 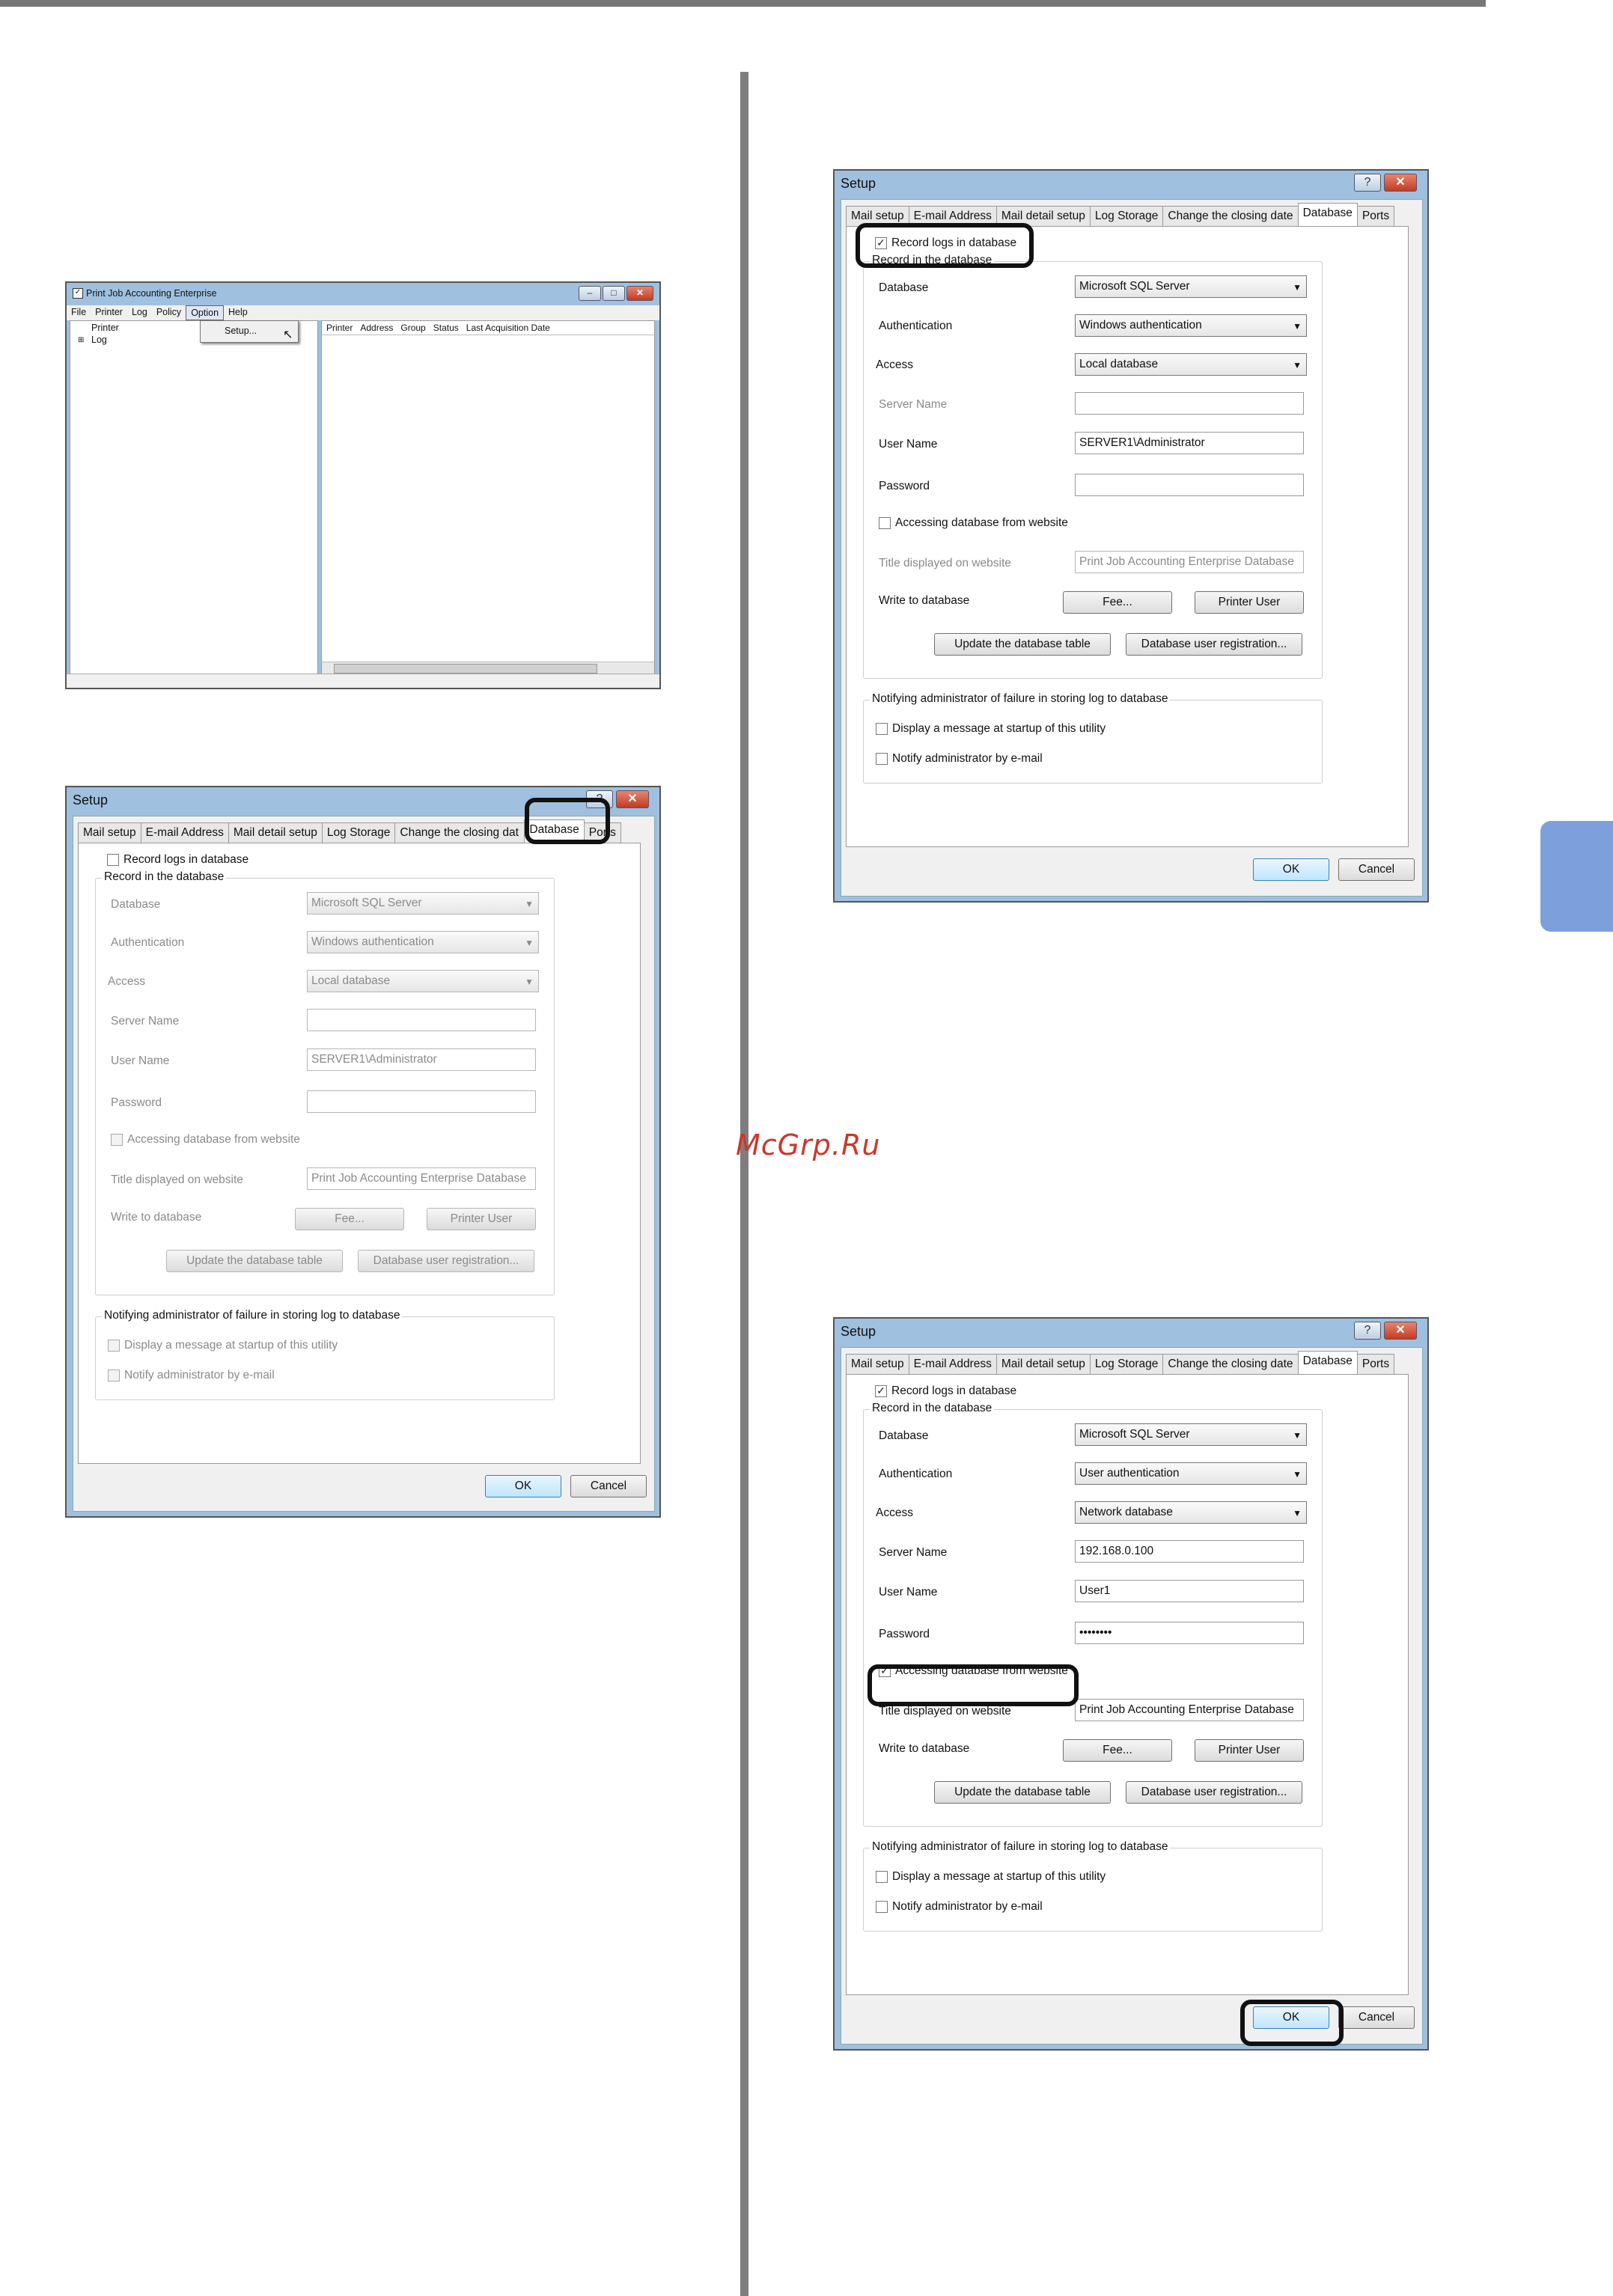 What do you see at coordinates (99, 340) in the screenshot?
I see `tree-item-log: Log` at bounding box center [99, 340].